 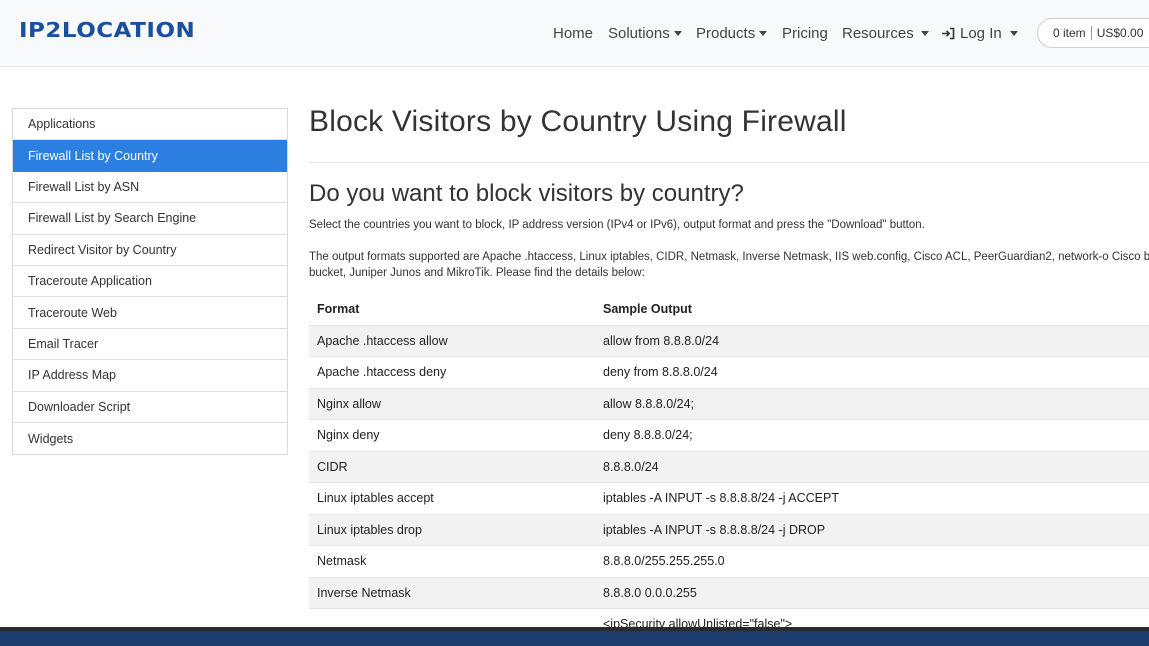 I want to click on format-cell: Linux iptables drop, so click(x=452, y=530).